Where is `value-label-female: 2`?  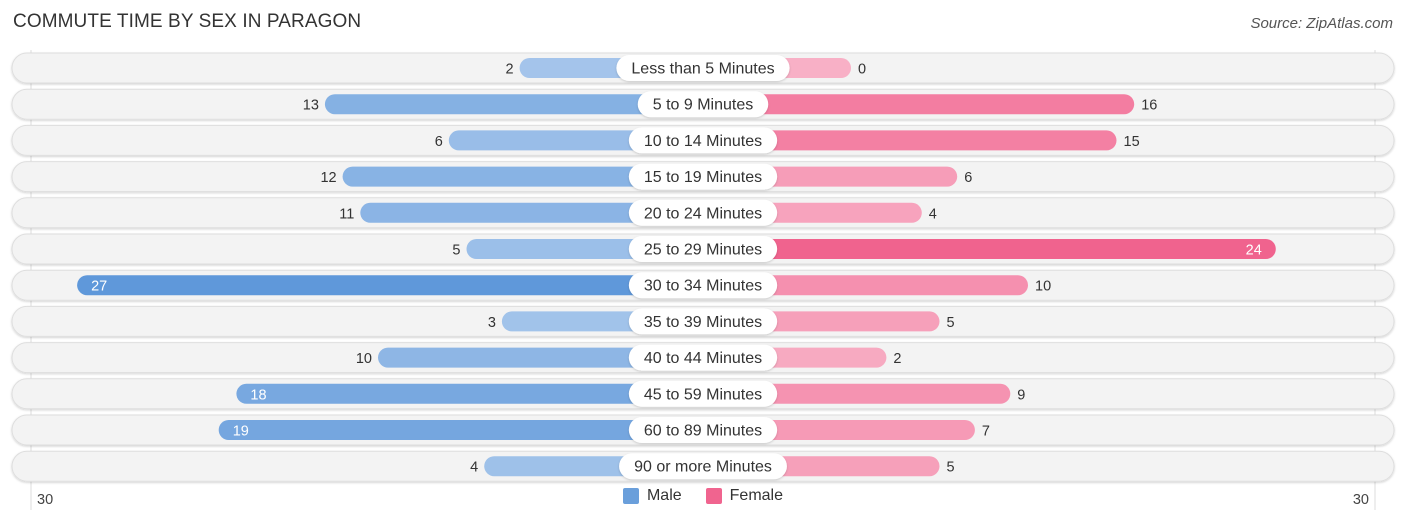 value-label-female: 2 is located at coordinates (897, 359).